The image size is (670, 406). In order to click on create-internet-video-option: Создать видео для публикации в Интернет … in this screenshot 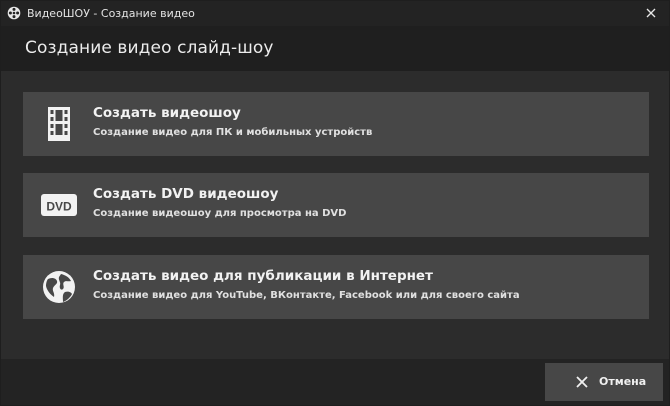, I will do `click(336, 287)`.